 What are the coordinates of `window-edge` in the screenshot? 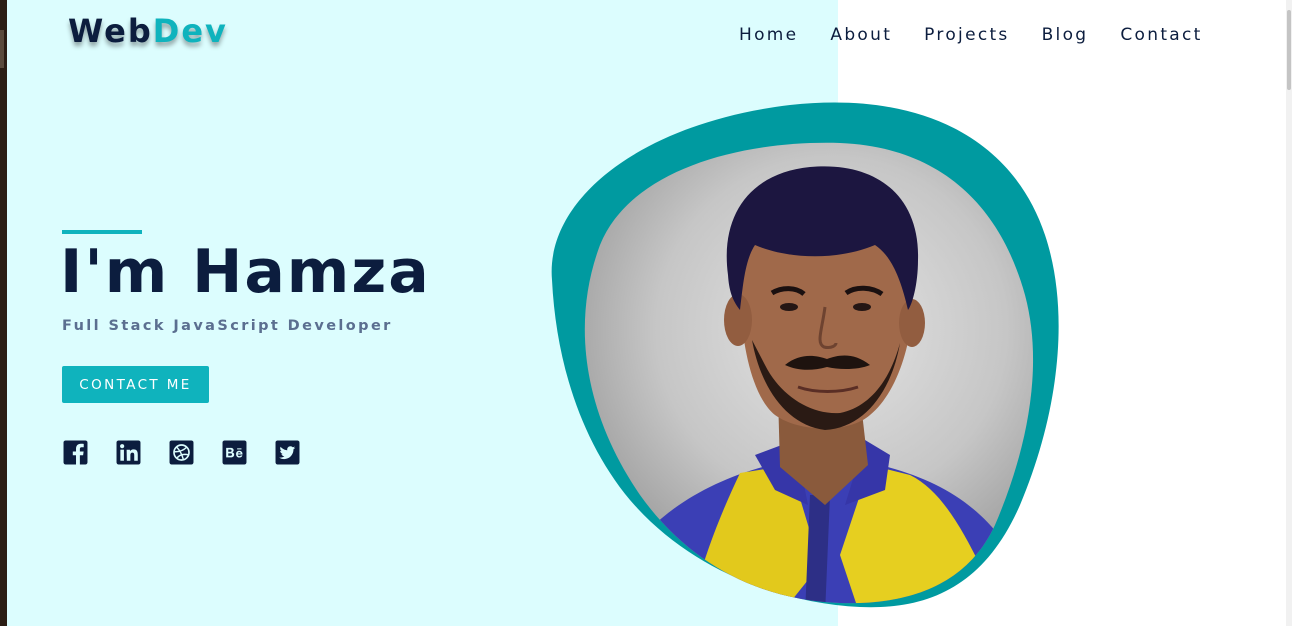 It's located at (3, 313).